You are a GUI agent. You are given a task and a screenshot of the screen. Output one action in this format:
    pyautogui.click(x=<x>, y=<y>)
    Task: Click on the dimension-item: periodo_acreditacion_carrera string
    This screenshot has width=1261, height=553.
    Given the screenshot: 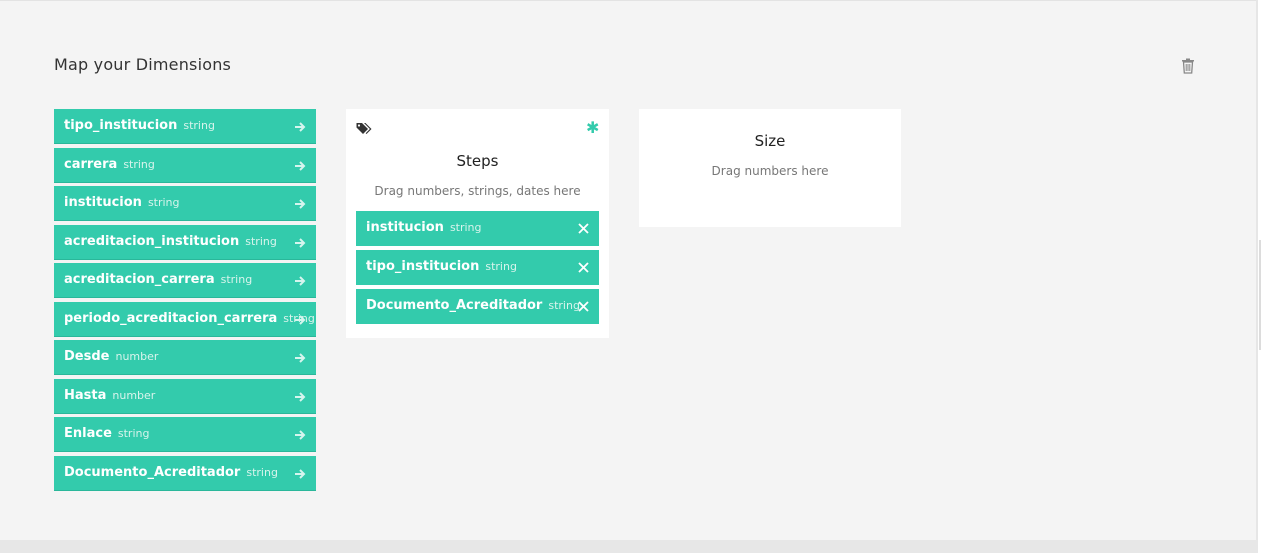 What is the action you would take?
    pyautogui.click(x=185, y=319)
    